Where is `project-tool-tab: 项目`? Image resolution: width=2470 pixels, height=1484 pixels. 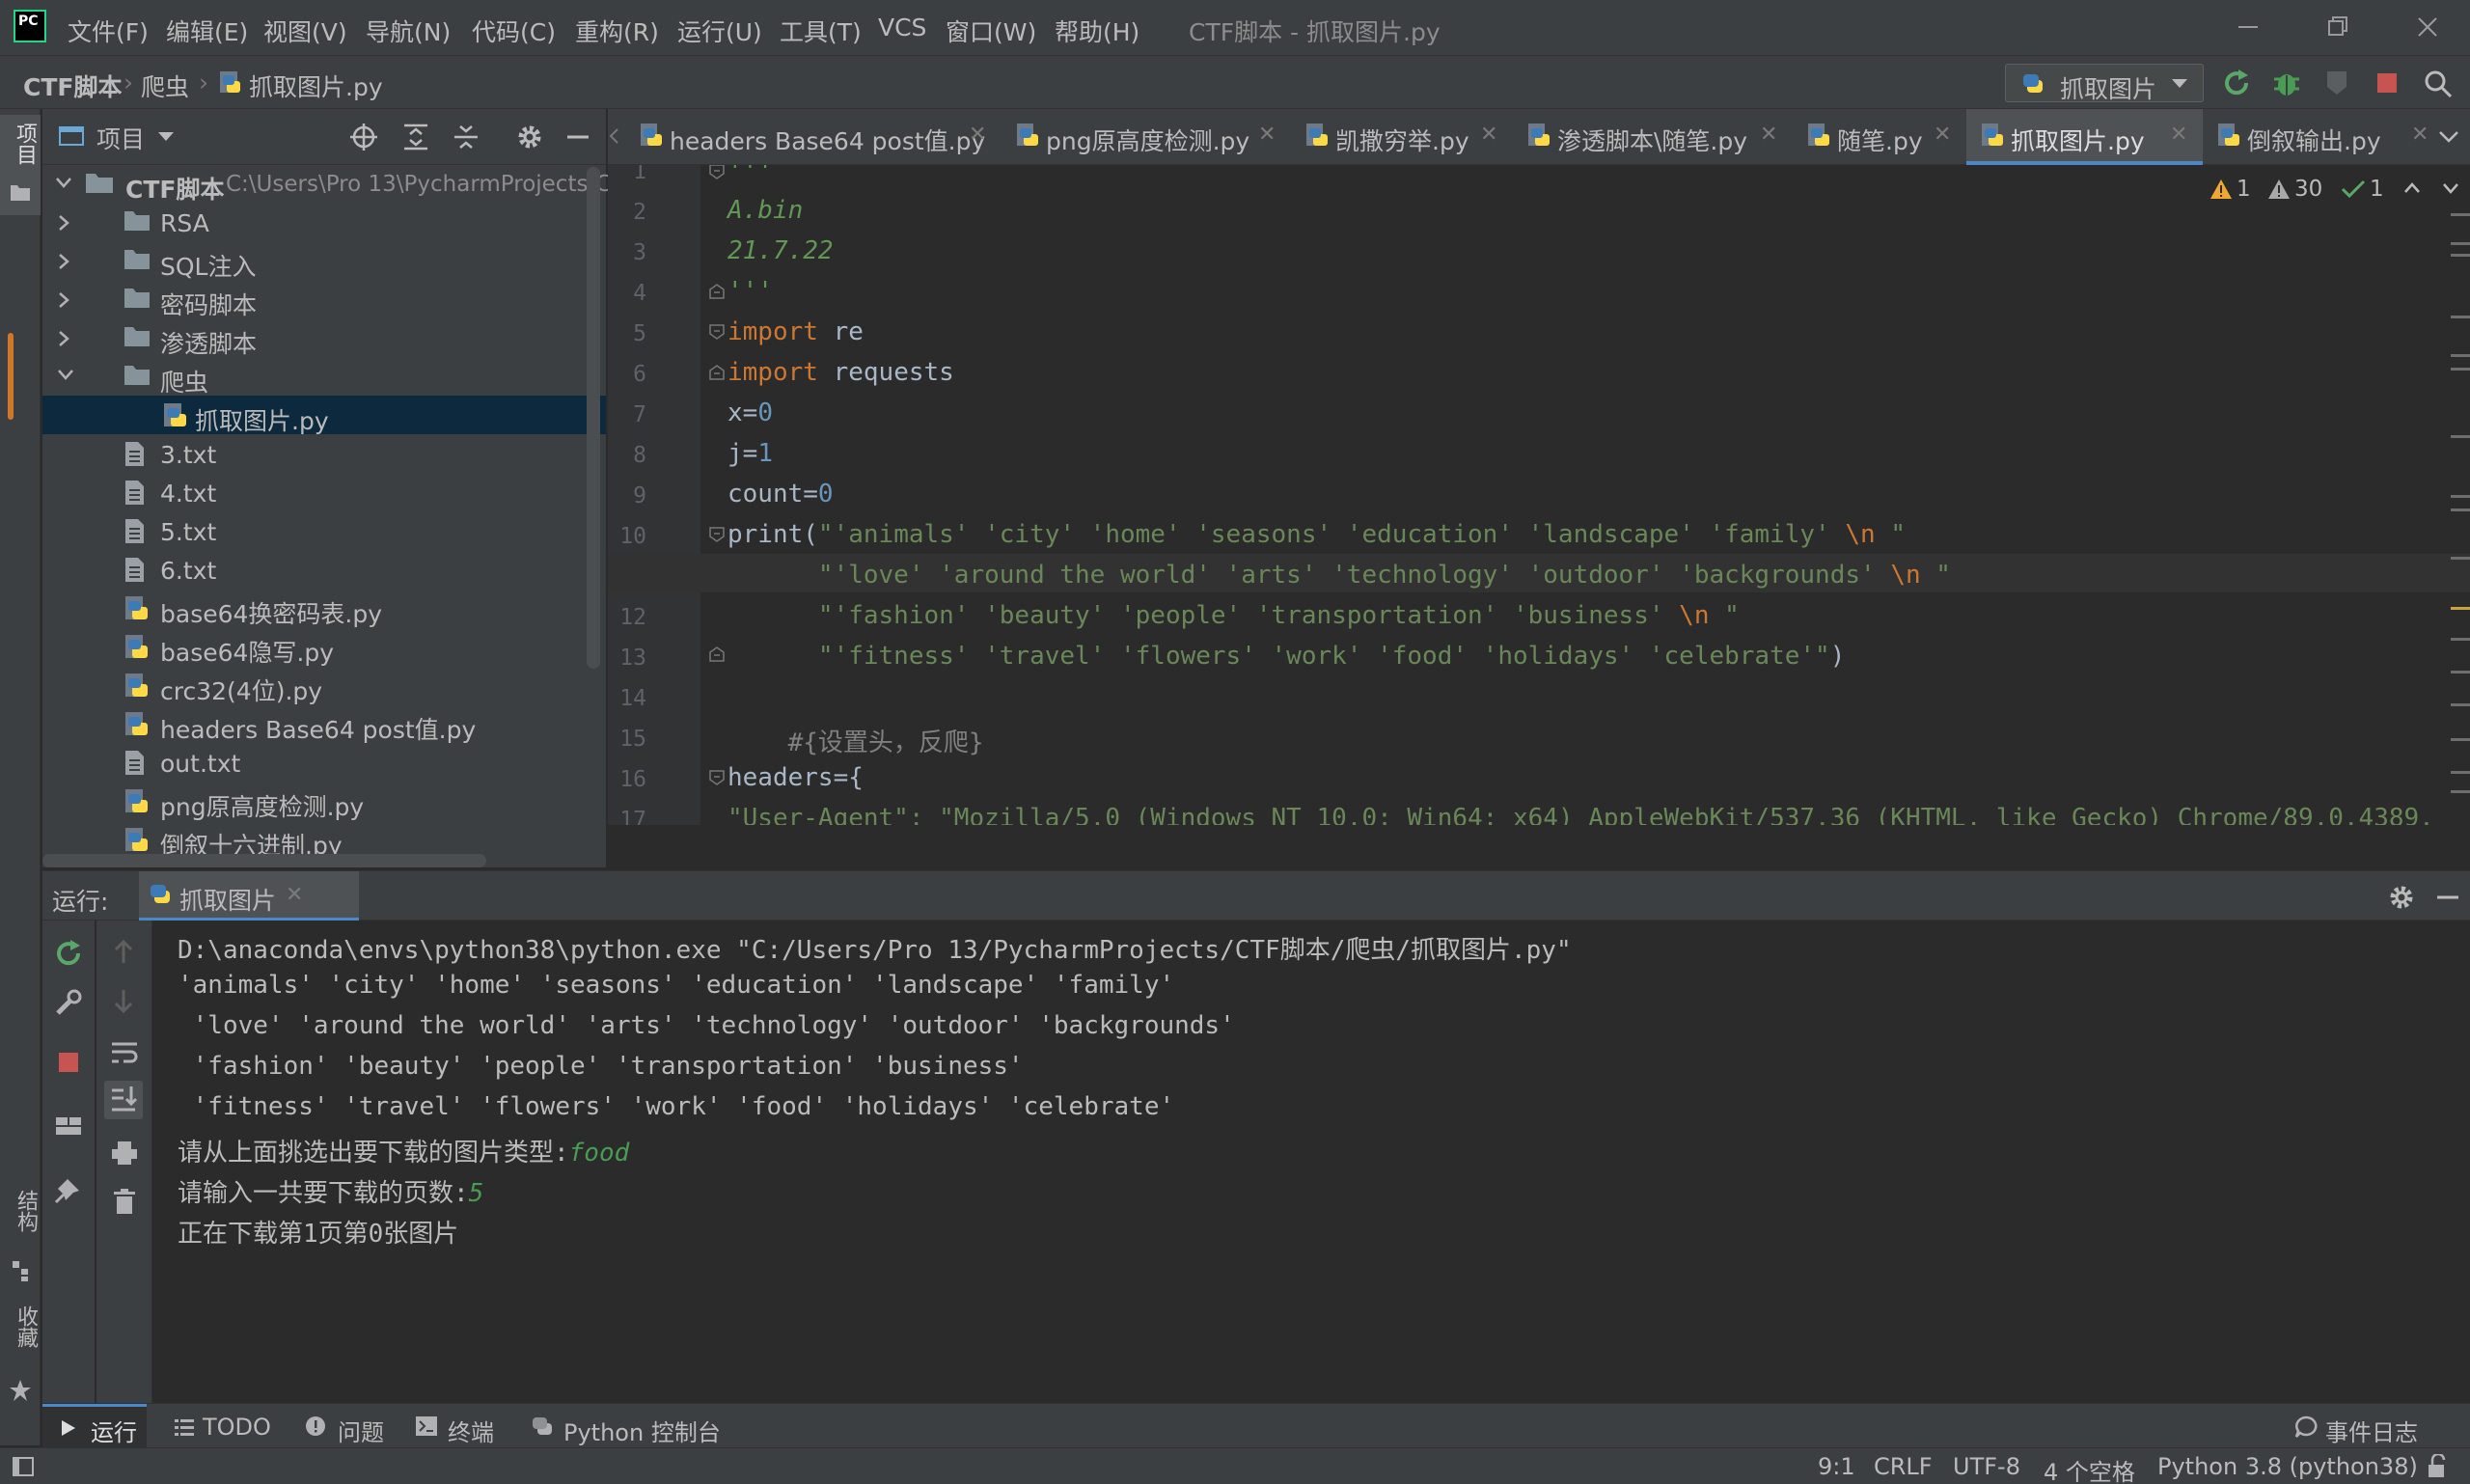 project-tool-tab: 项目 is located at coordinates (20, 165).